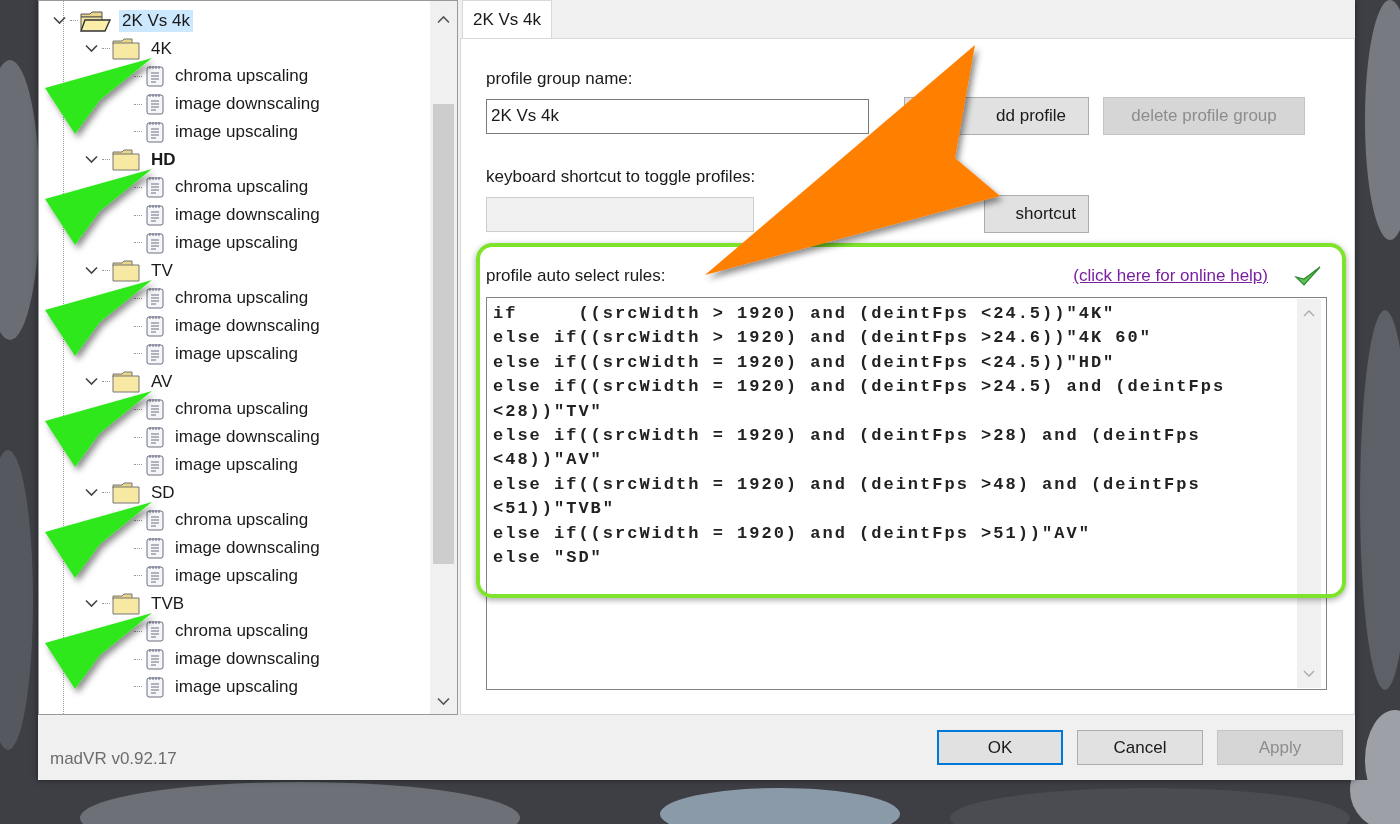 The width and height of the screenshot is (1400, 824). I want to click on tree-item: HD, so click(163, 159).